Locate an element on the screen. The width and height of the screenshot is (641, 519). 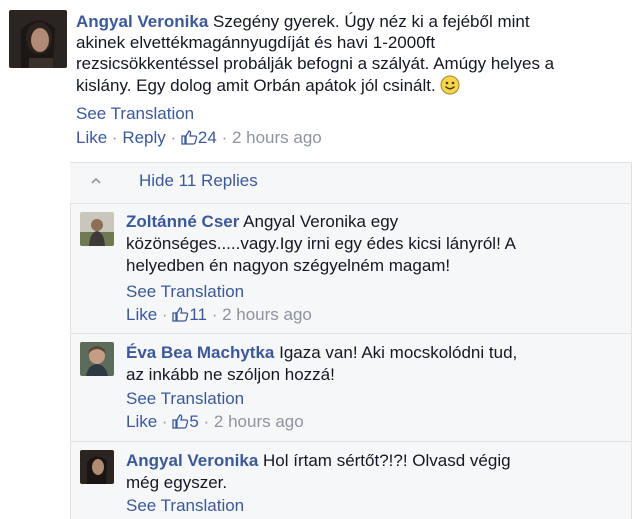
chevron-up-icon is located at coordinates (96, 178).